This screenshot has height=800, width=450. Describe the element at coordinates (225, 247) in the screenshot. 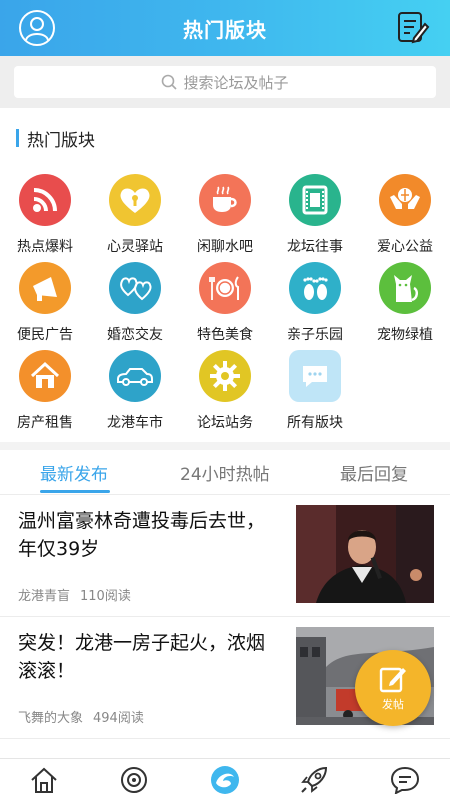

I see `board-label: 闲聊水吧` at that location.